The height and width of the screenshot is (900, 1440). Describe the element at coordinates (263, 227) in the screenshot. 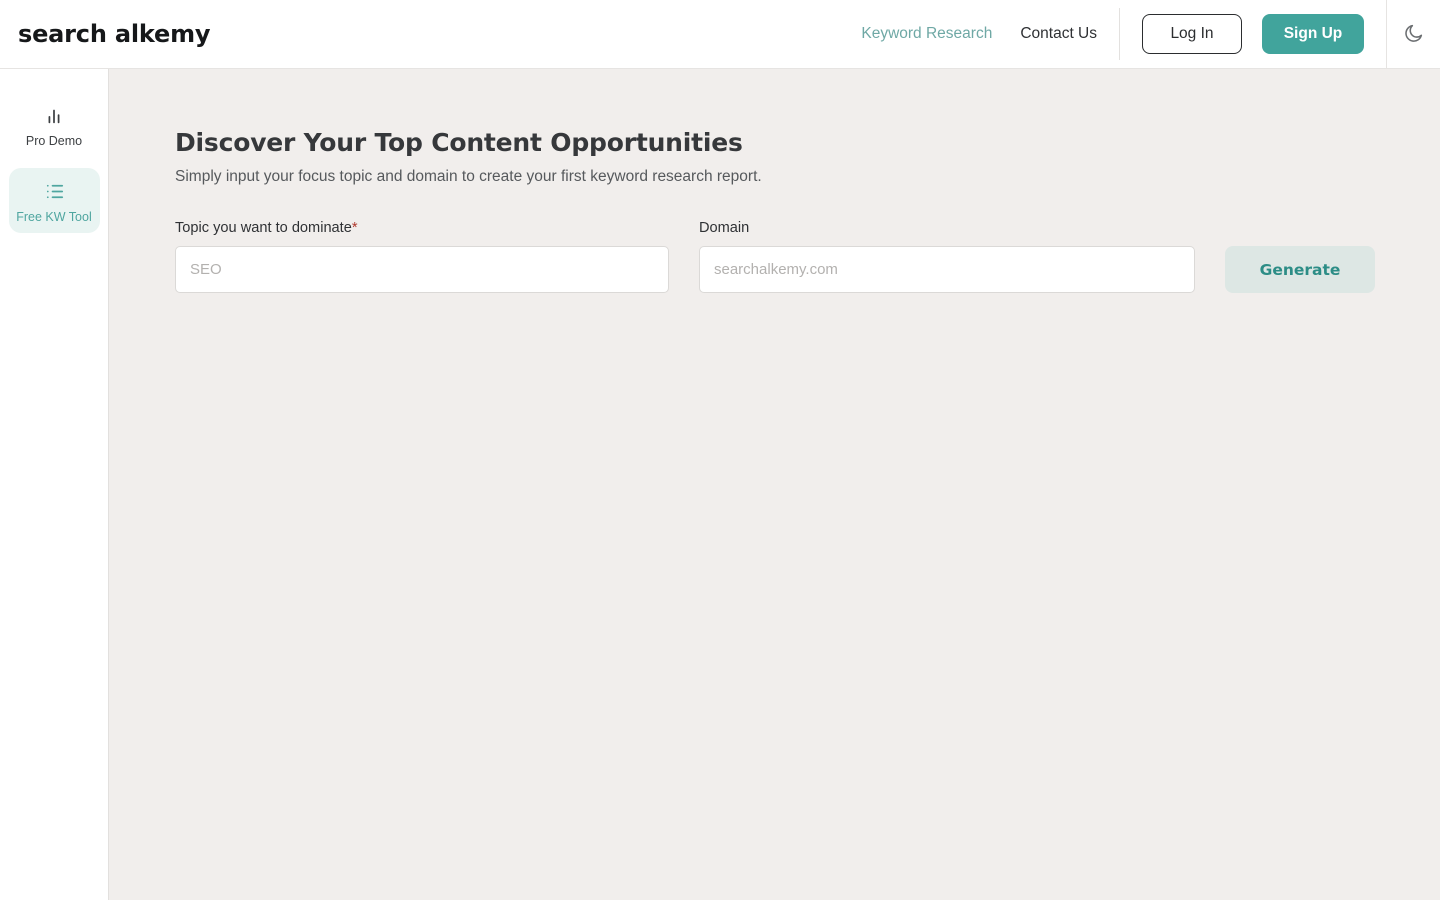

I see `topic-label-text: Topic you want to dominate` at that location.